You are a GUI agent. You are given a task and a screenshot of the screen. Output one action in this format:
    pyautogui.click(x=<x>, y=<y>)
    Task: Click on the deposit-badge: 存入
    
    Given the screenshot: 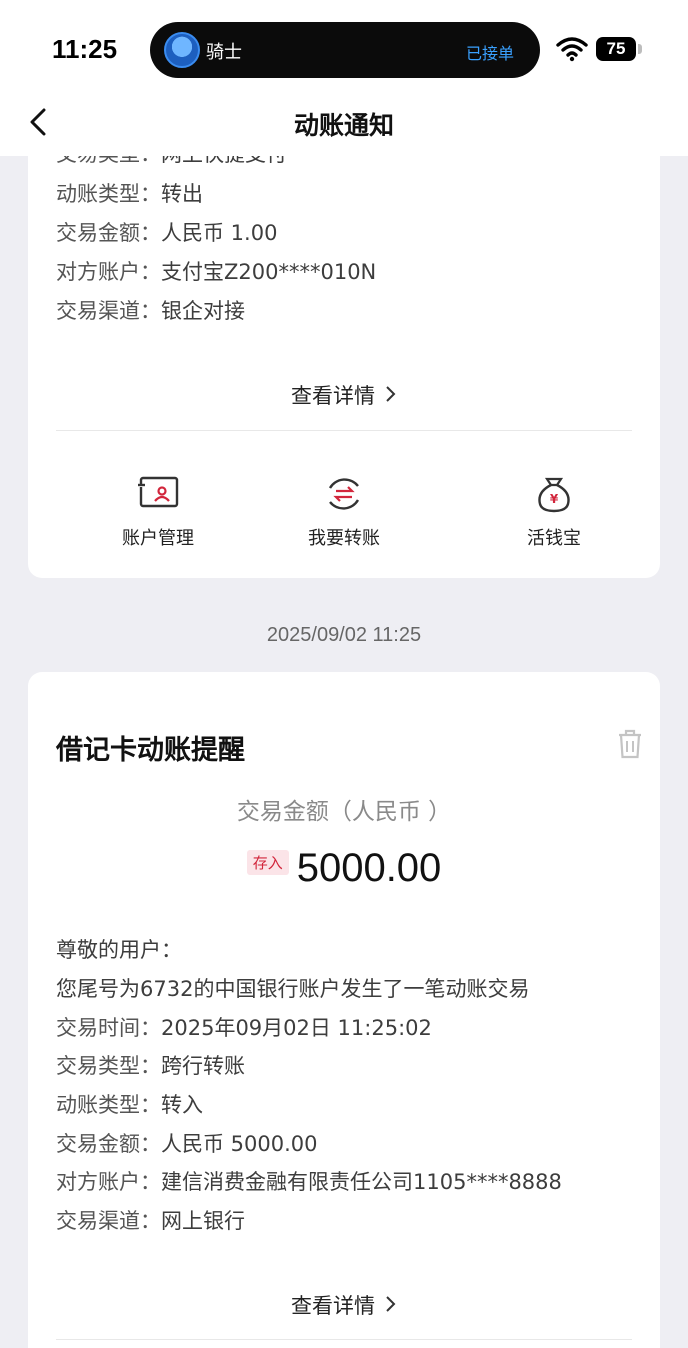 What is the action you would take?
    pyautogui.click(x=267, y=862)
    